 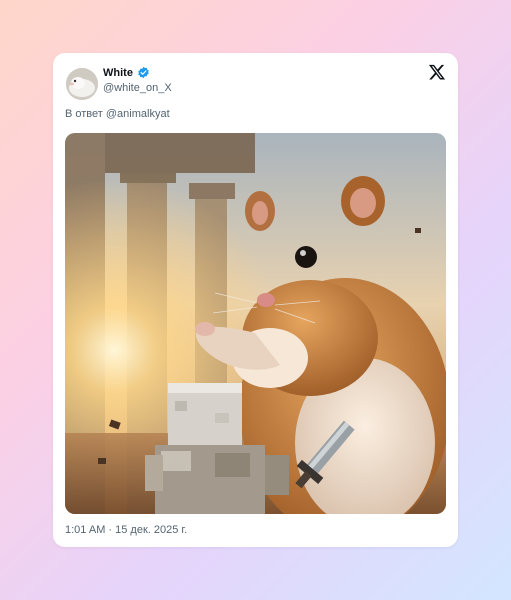 I want to click on reply-context: В ответ @animalkyat, so click(x=117, y=114).